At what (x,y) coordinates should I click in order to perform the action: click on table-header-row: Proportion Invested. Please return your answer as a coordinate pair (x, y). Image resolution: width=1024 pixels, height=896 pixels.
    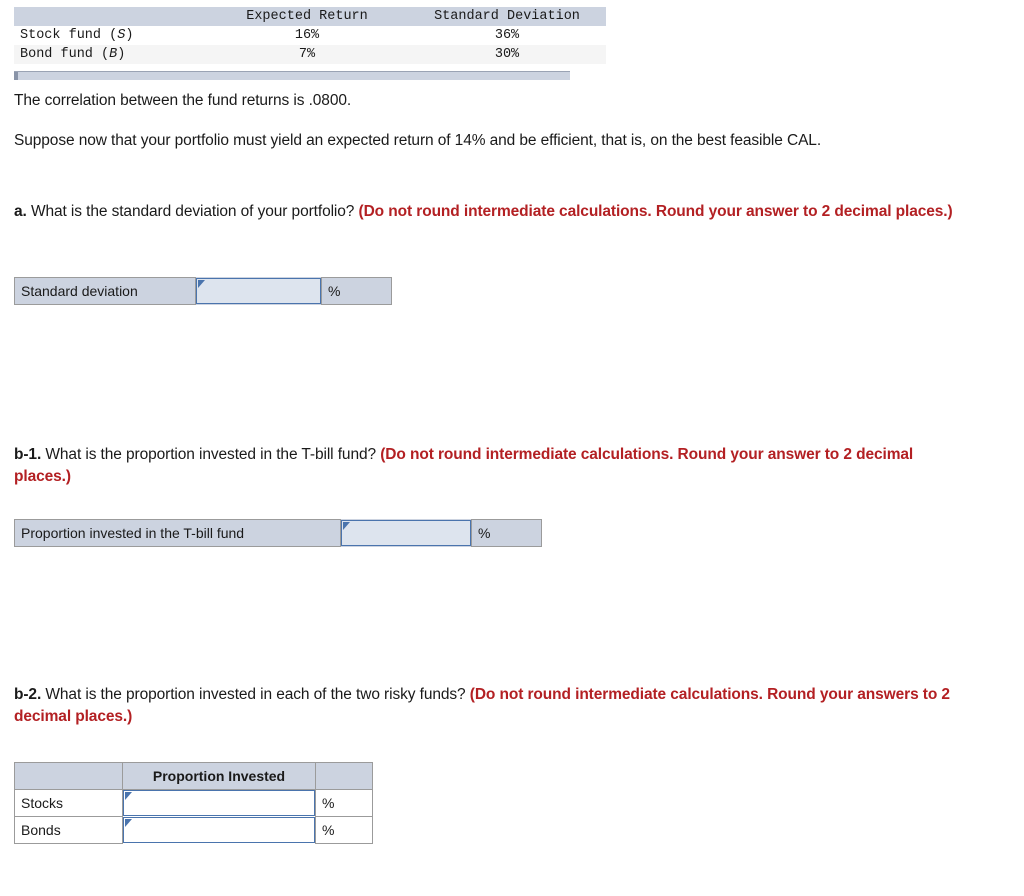
    Looking at the image, I should click on (193, 776).